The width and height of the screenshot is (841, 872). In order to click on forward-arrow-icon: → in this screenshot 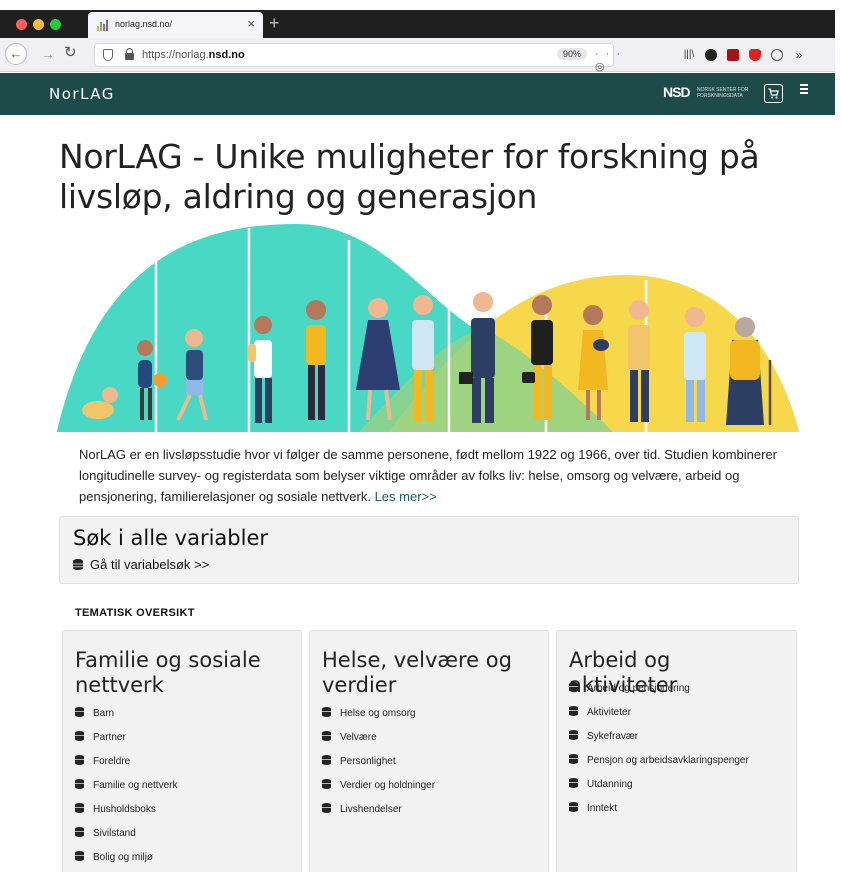, I will do `click(48, 54)`.